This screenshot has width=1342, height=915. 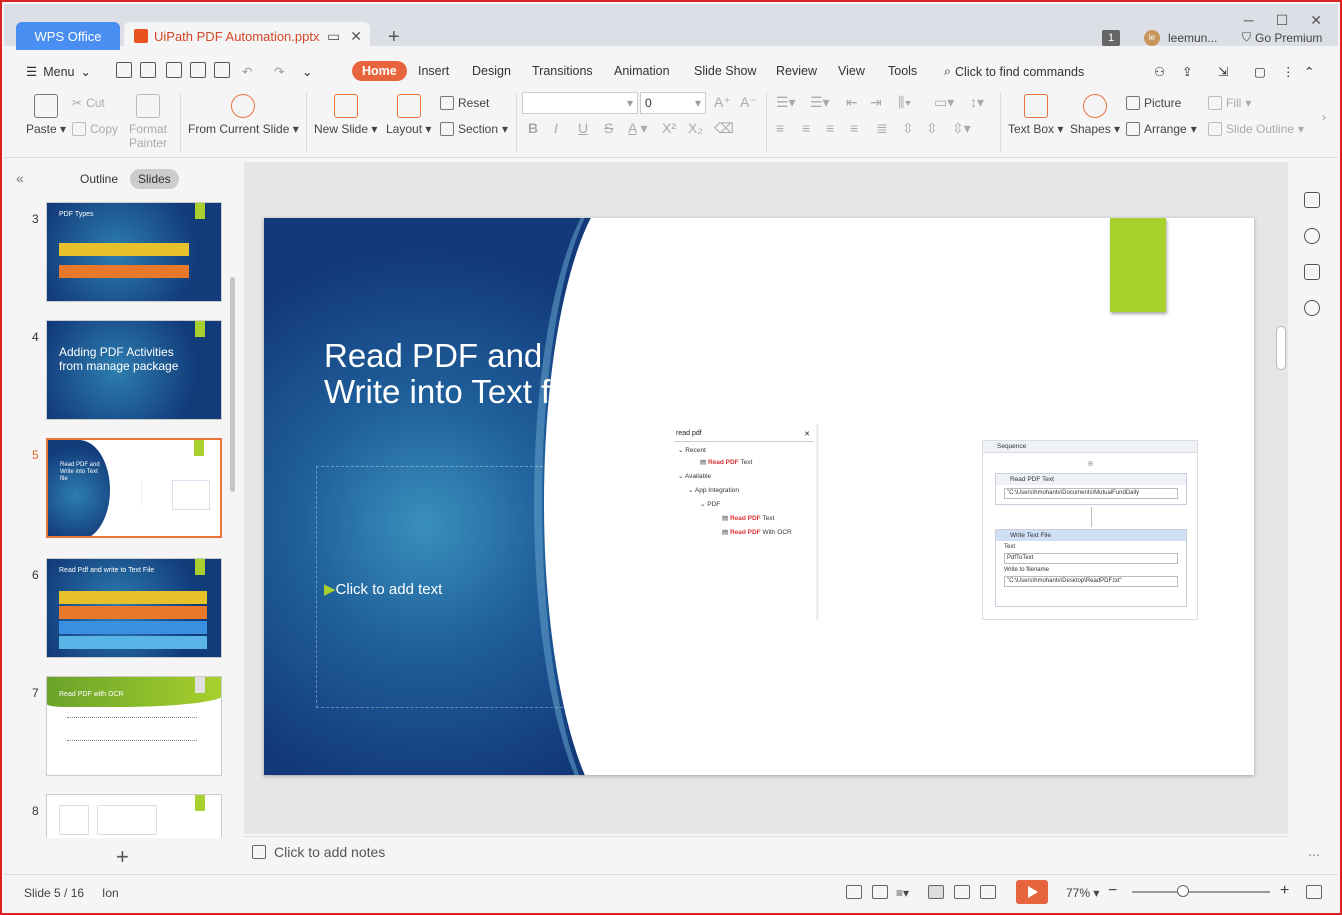 What do you see at coordinates (394, 37) in the screenshot?
I see `new-tab-button: +` at bounding box center [394, 37].